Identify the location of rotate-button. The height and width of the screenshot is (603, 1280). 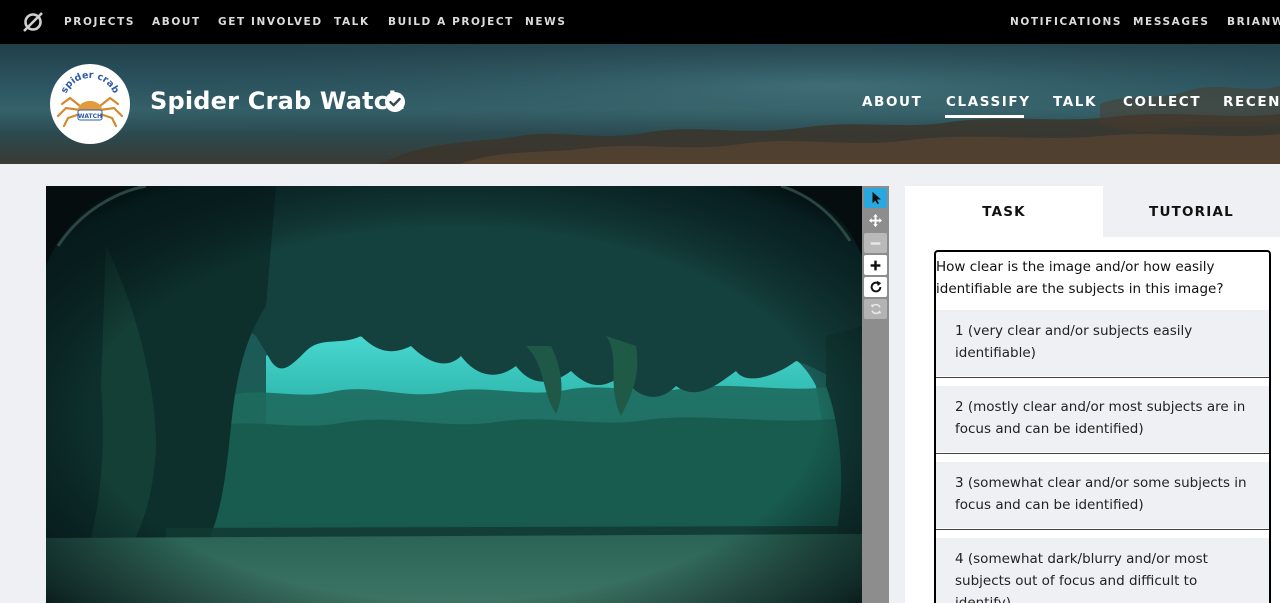
(875, 287).